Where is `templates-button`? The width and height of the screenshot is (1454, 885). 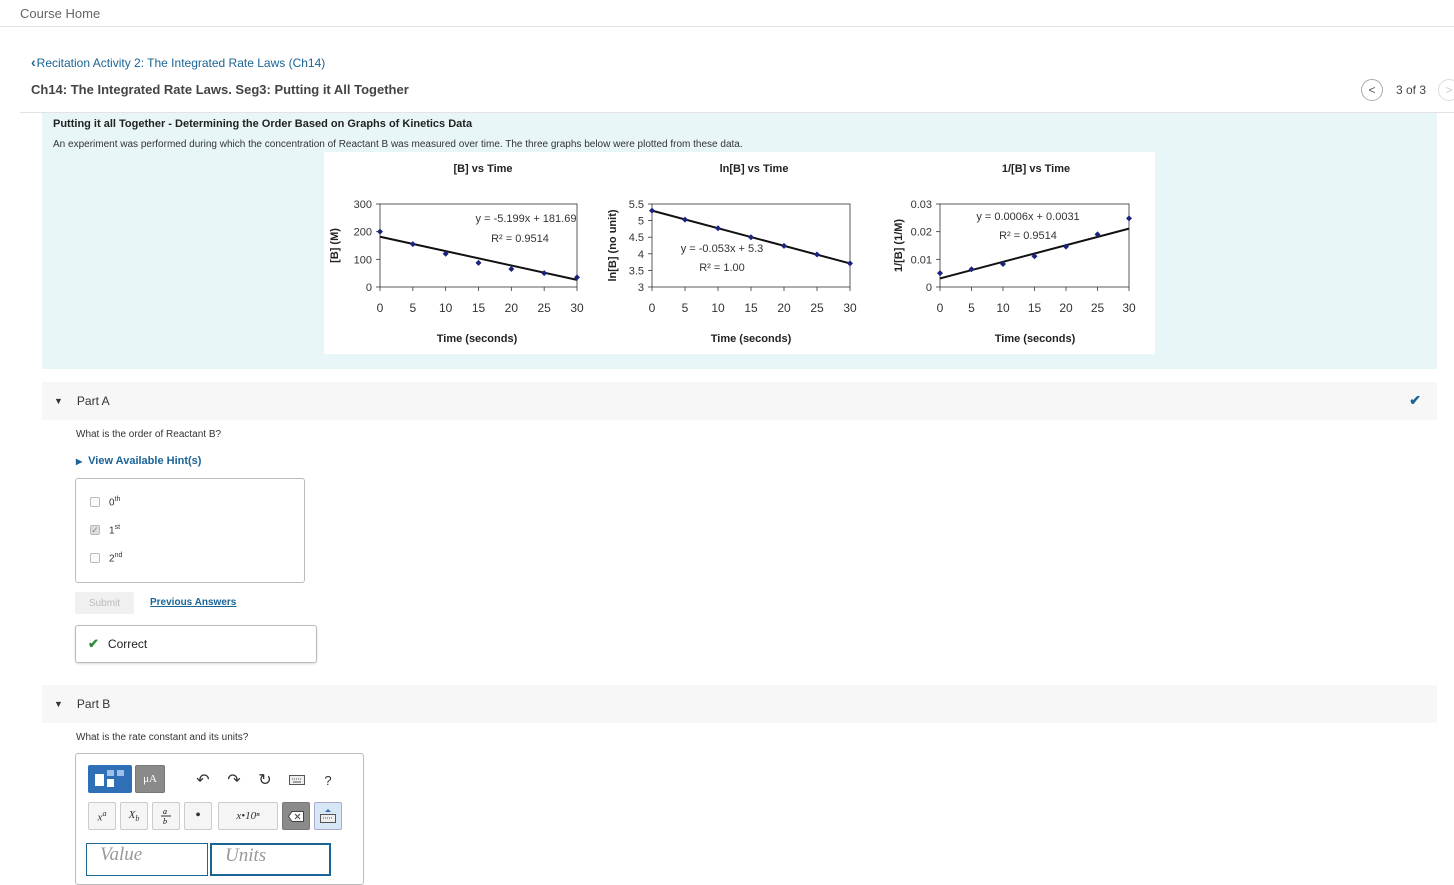
templates-button is located at coordinates (110, 779).